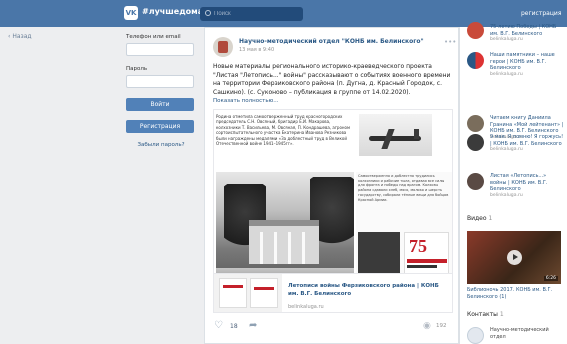 This screenshot has width=567, height=344. I want to click on video-duration: 6:26, so click(550, 278).